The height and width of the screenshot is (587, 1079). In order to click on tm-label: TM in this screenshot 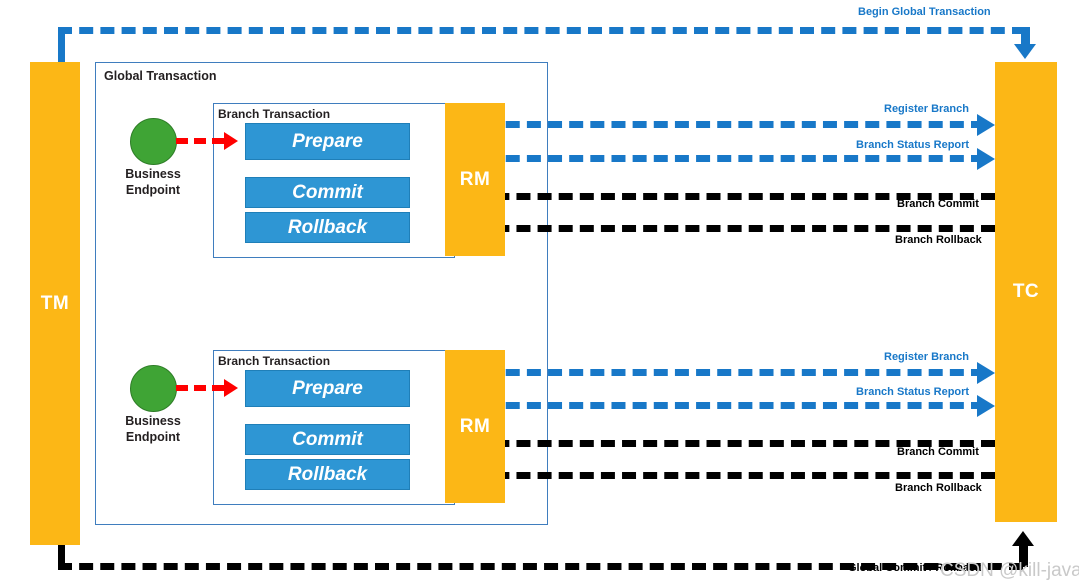, I will do `click(55, 303)`.